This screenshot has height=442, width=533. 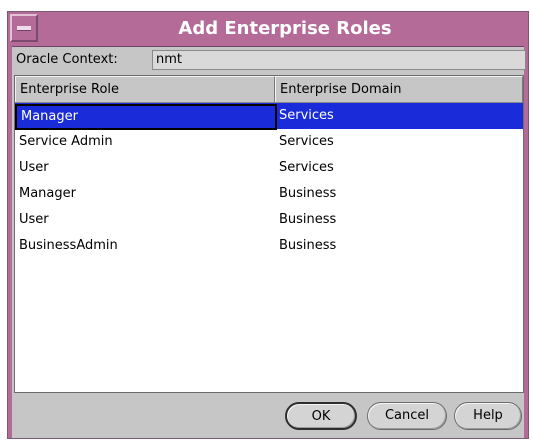 I want to click on table-row: Manager Business, so click(x=269, y=194).